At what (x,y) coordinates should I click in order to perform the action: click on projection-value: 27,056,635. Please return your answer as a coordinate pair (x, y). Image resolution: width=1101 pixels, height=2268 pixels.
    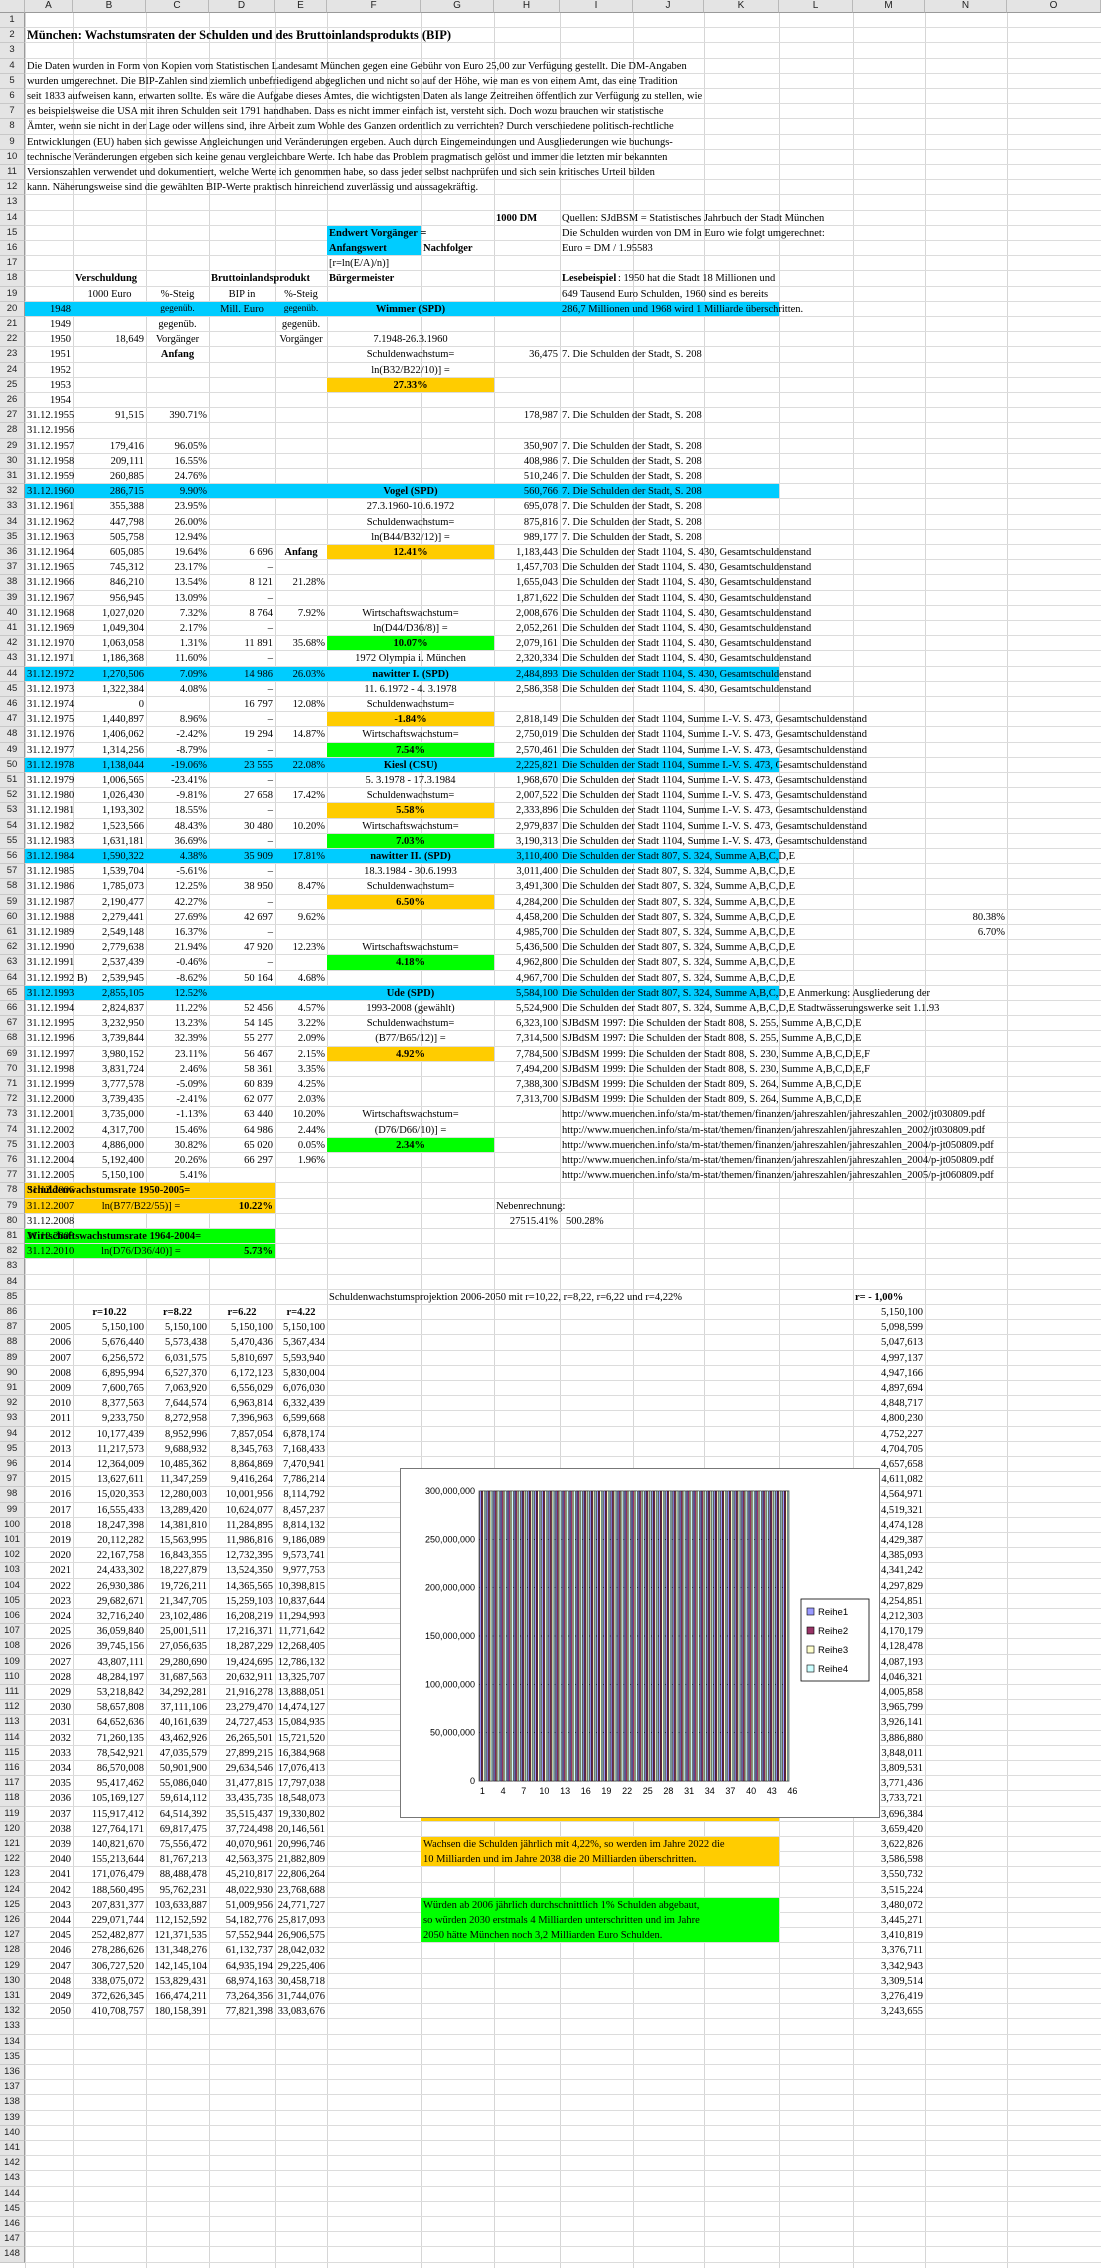
    Looking at the image, I should click on (177, 1646).